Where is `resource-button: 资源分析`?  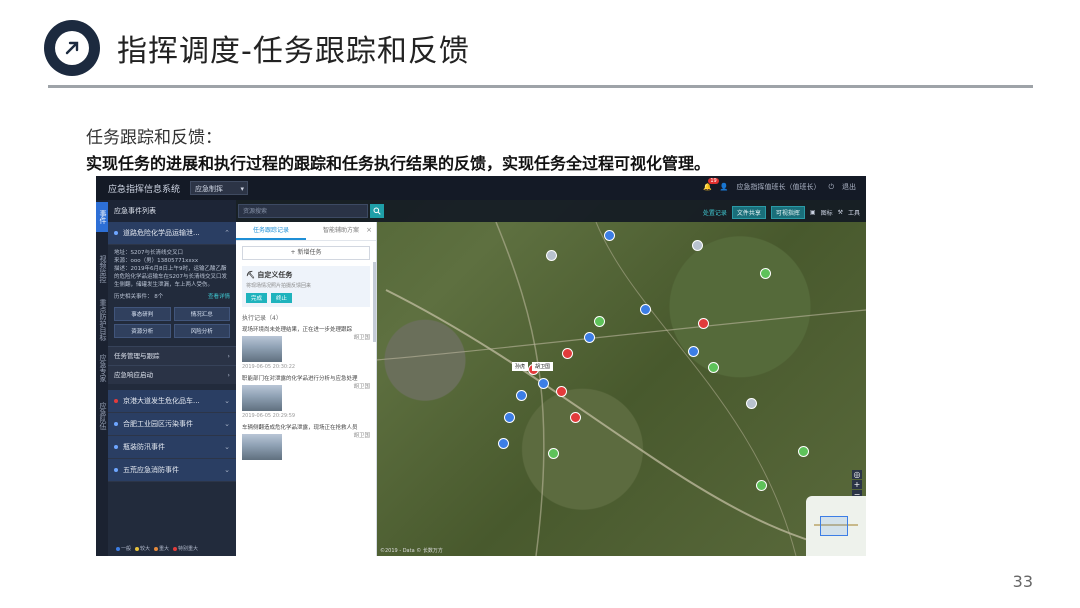
resource-button: 资源分析 is located at coordinates (142, 331).